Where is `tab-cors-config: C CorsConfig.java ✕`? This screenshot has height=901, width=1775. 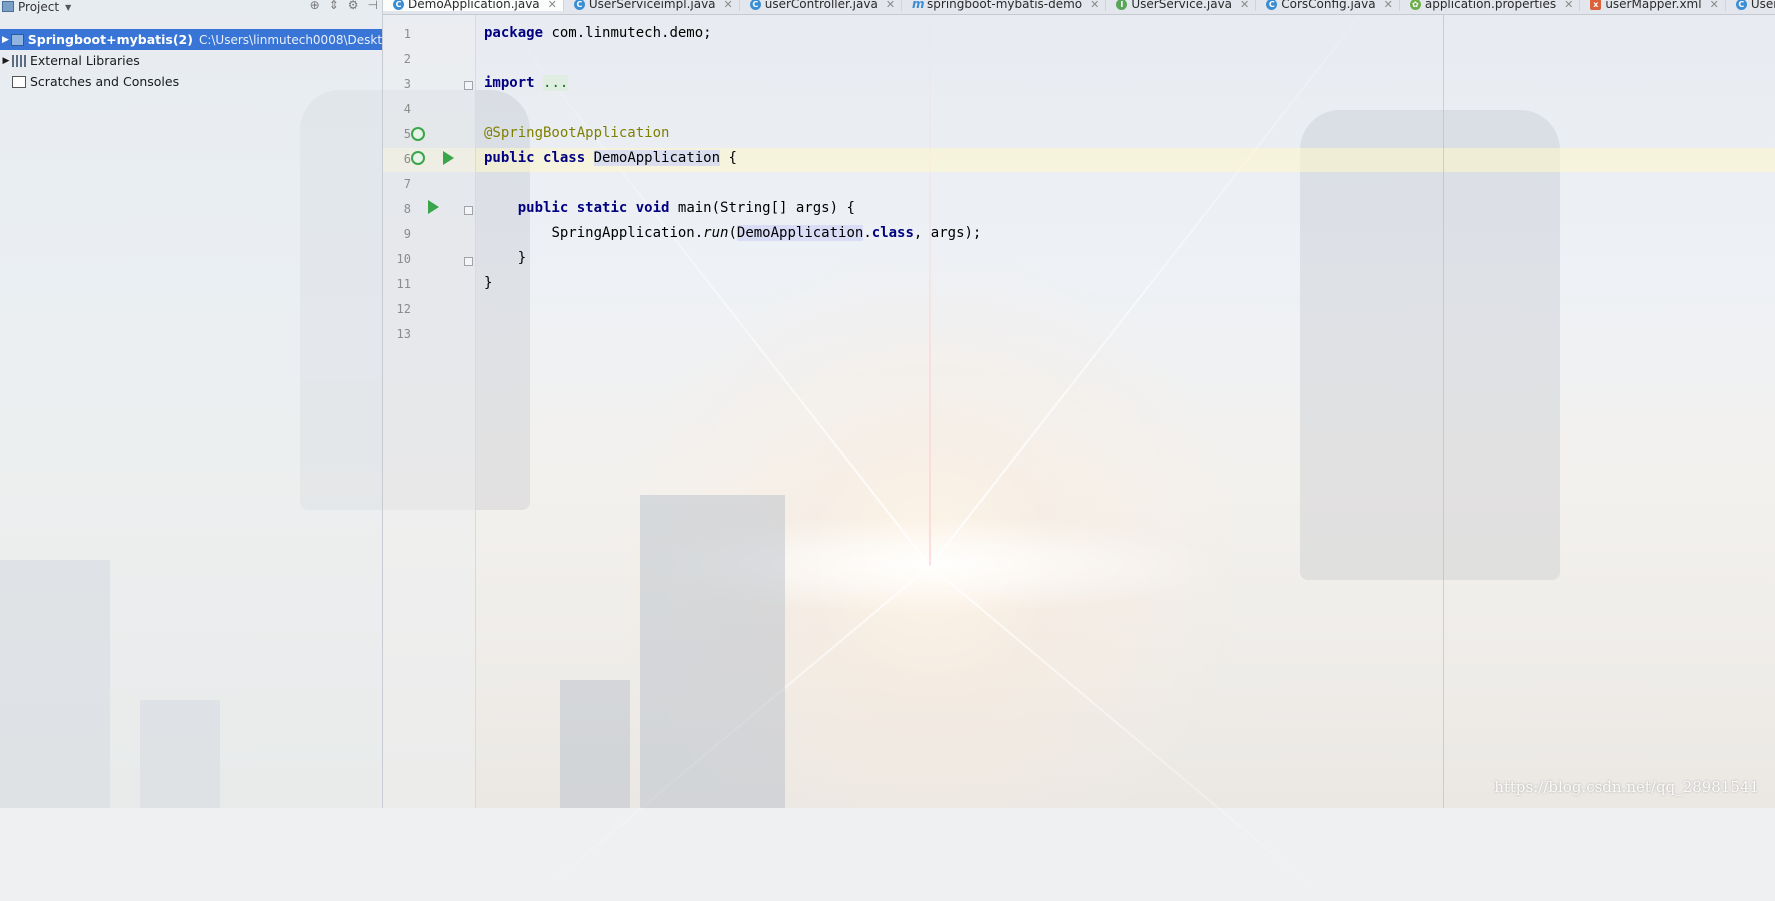
tab-cors-config: C CorsConfig.java ✕ is located at coordinates (1328, 5).